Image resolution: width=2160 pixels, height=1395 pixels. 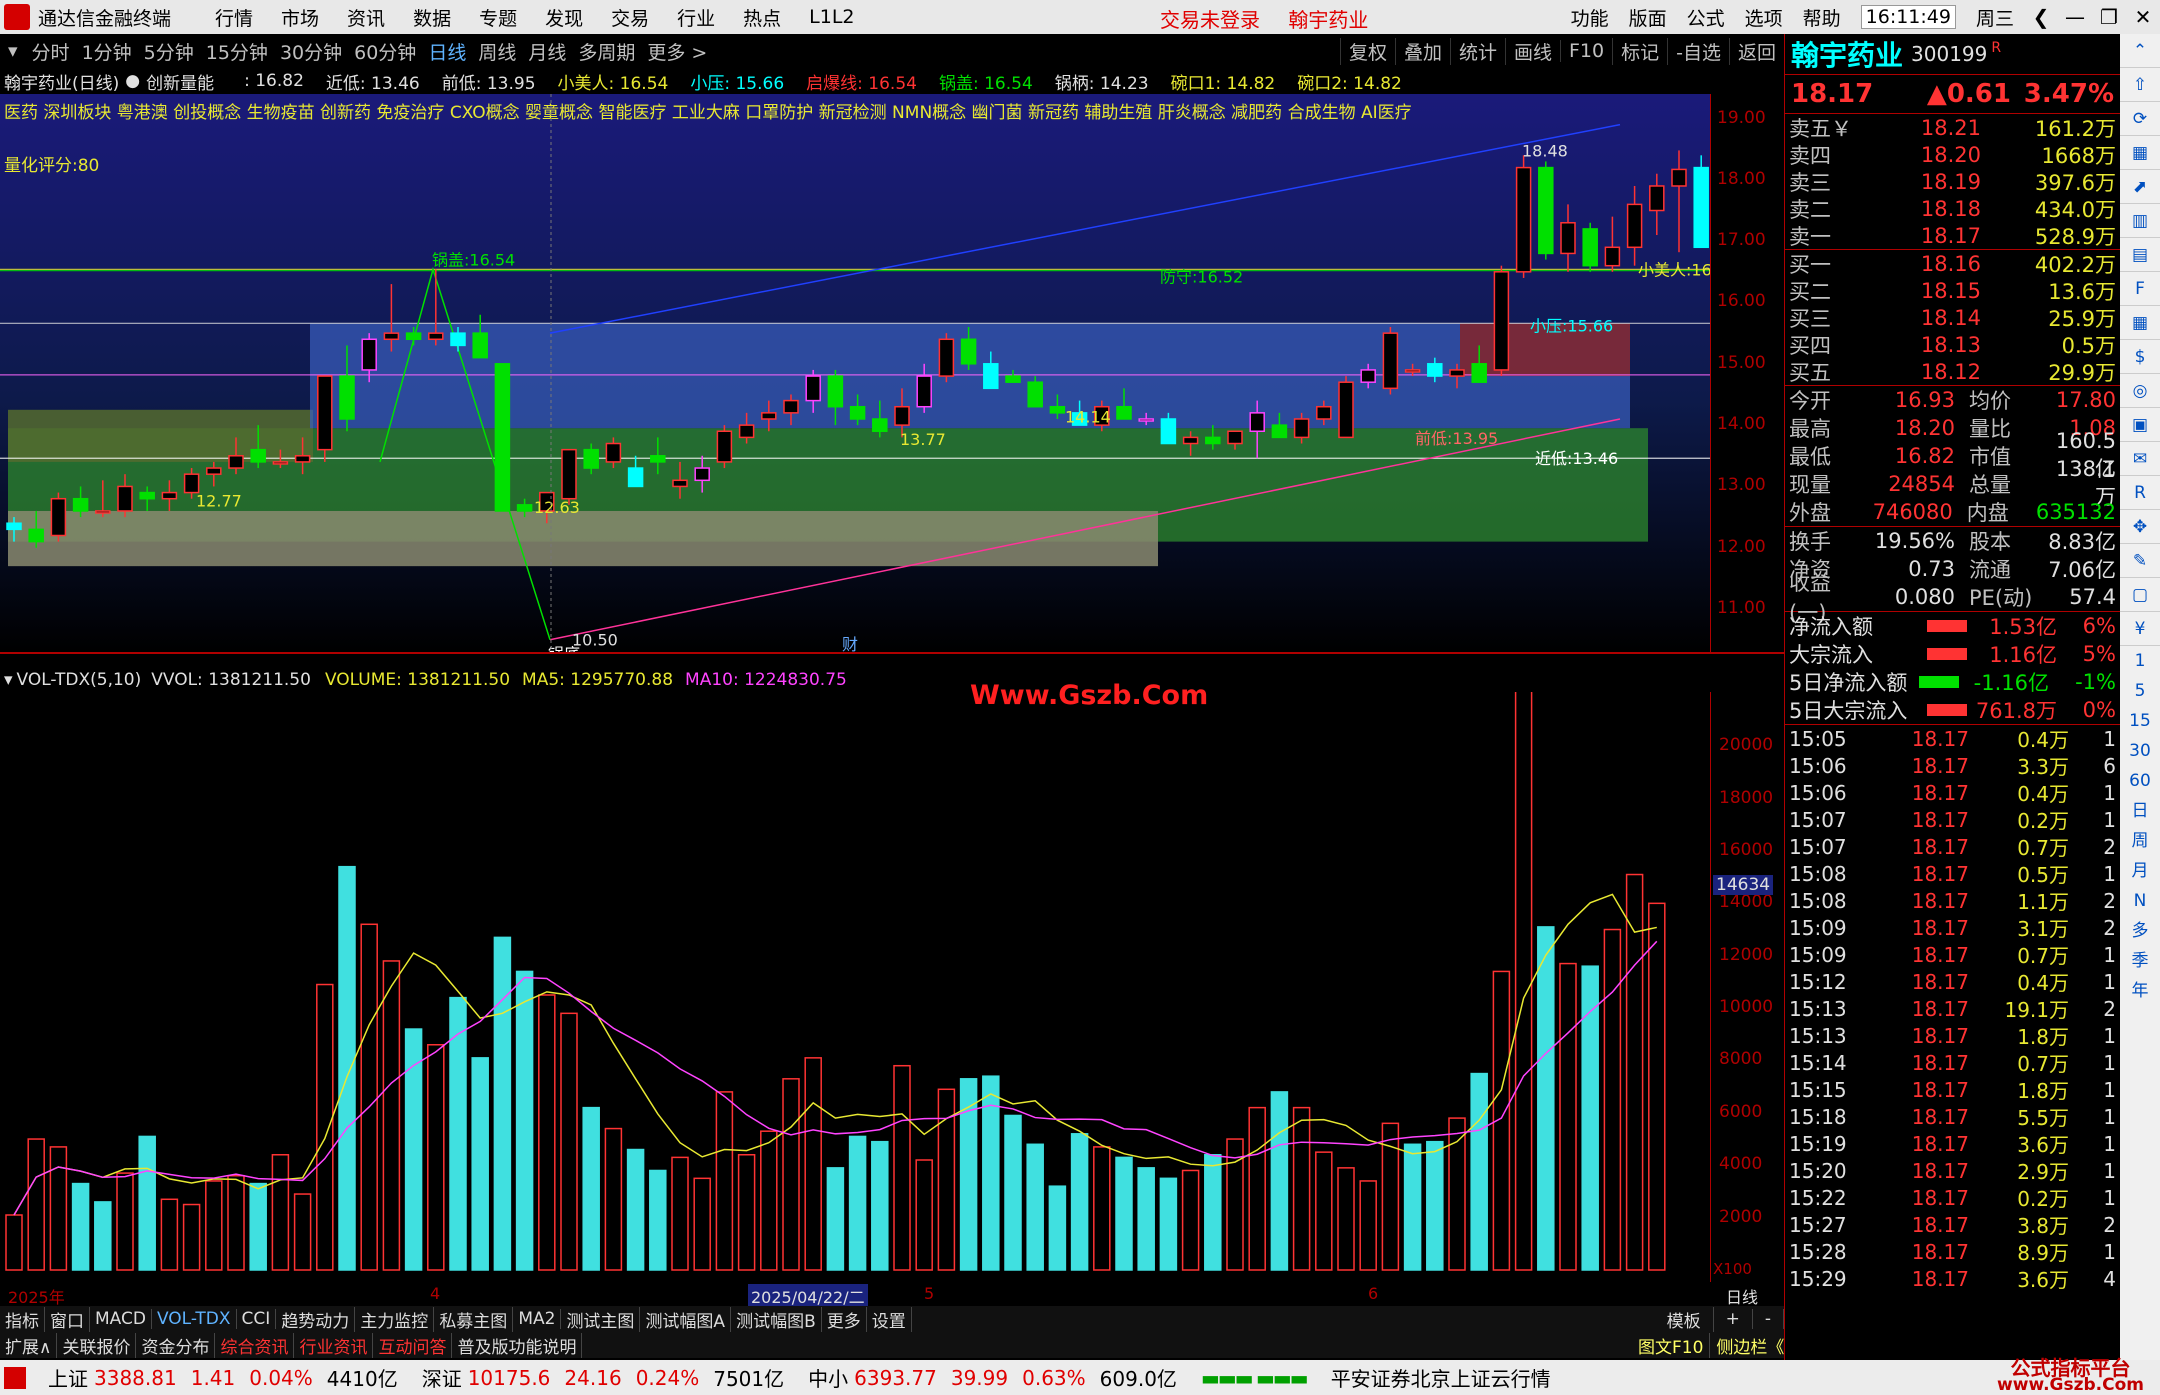 What do you see at coordinates (1952, 1036) in the screenshot?
I see `tick-row-11: 15:13 18.17 1.8万 1` at bounding box center [1952, 1036].